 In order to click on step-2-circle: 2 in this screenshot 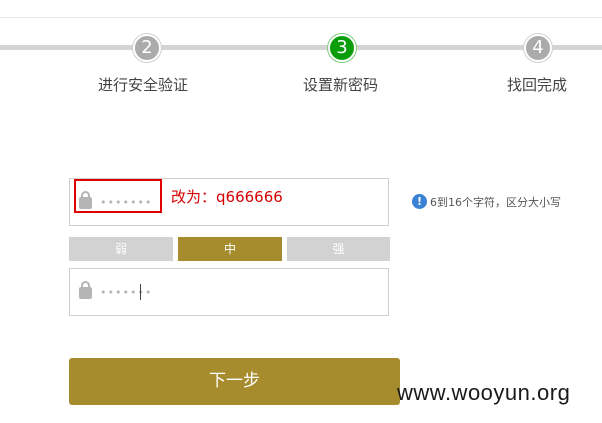, I will do `click(147, 48)`.